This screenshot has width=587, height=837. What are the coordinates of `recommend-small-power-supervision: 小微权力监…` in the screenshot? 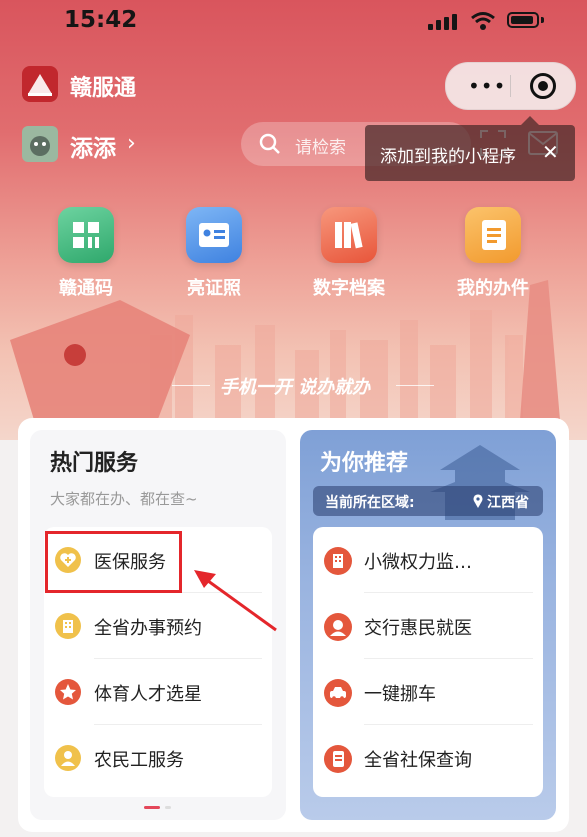 It's located at (428, 560).